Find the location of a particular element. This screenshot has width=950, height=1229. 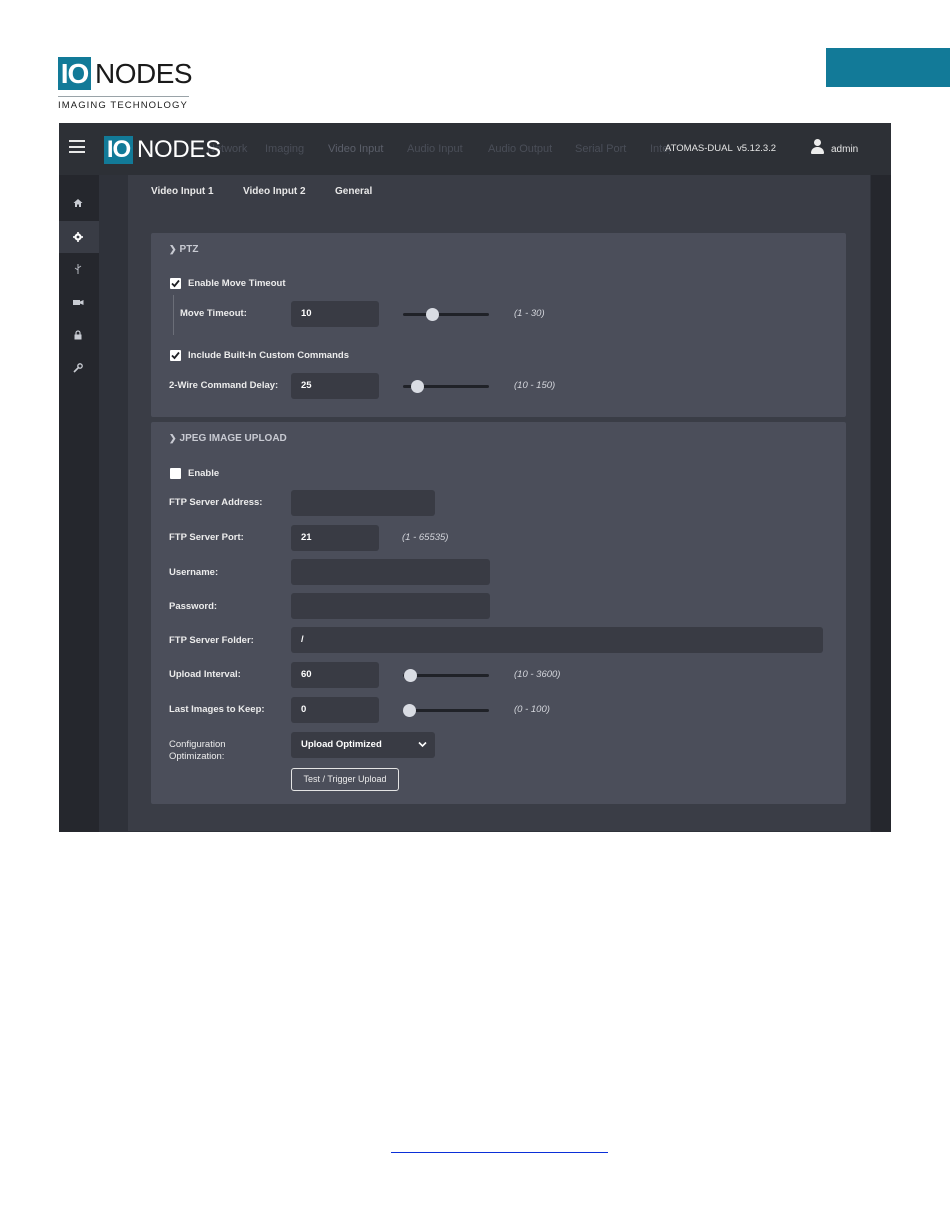

move-timeout-label: Move Timeout: is located at coordinates (213, 313).